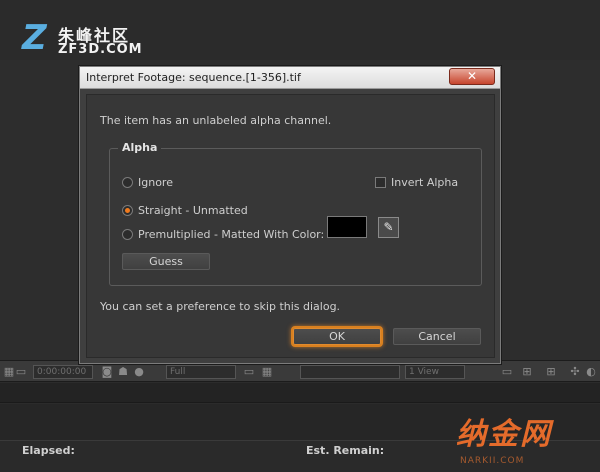 The width and height of the screenshot is (600, 472). Describe the element at coordinates (575, 372) in the screenshot. I see `flowchart-icon: ✣` at that location.